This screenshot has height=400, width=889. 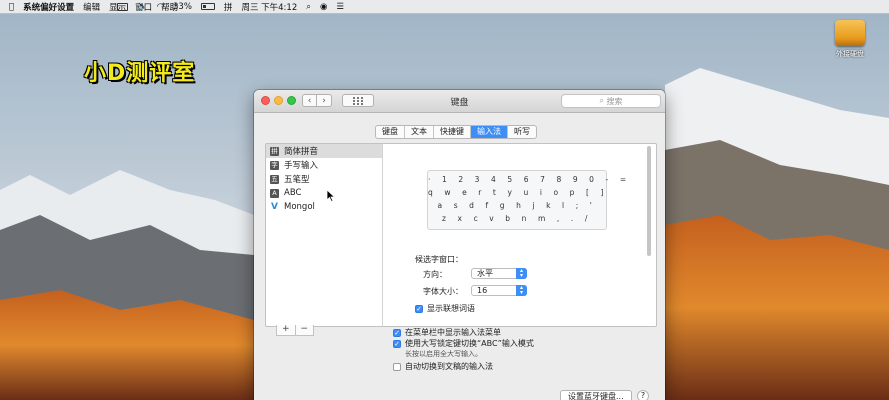 What do you see at coordinates (435, 274) in the screenshot?
I see `direction-label: 方向：` at bounding box center [435, 274].